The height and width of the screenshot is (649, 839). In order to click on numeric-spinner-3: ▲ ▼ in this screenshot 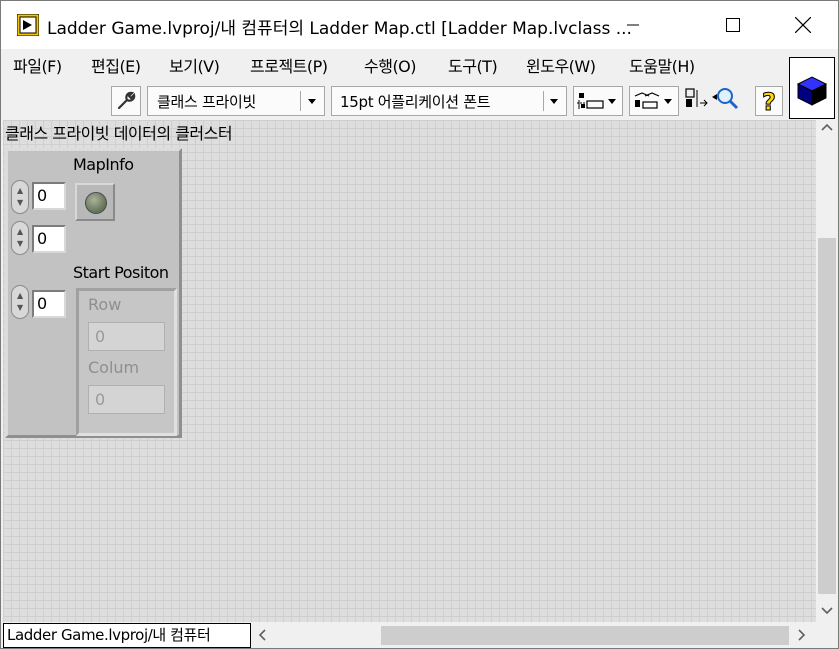, I will do `click(20, 302)`.